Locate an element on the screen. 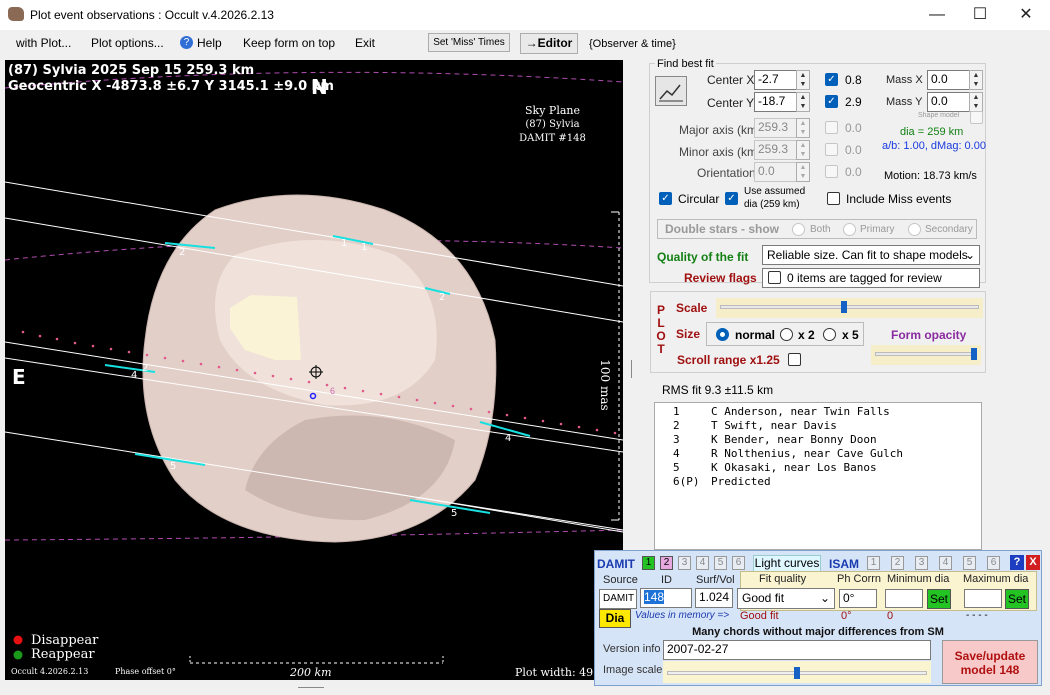 The image size is (1050, 695). major-axis-label: Major axis (km) is located at coordinates (720, 130).